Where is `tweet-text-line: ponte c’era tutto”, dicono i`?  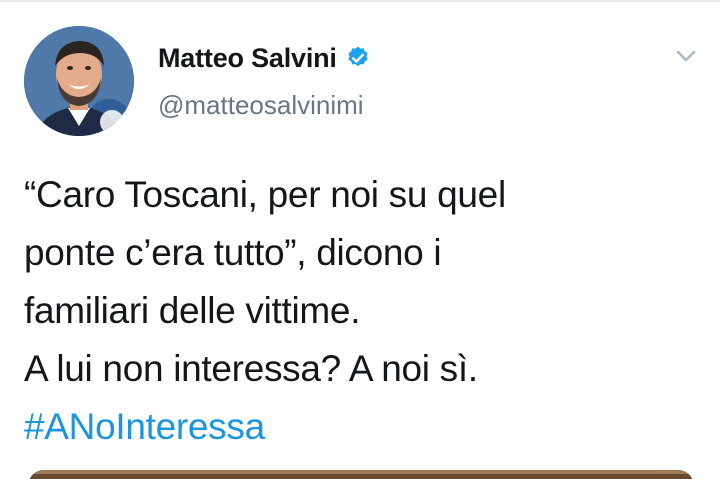
tweet-text-line: ponte c’era tutto”, dicono i is located at coordinates (233, 252).